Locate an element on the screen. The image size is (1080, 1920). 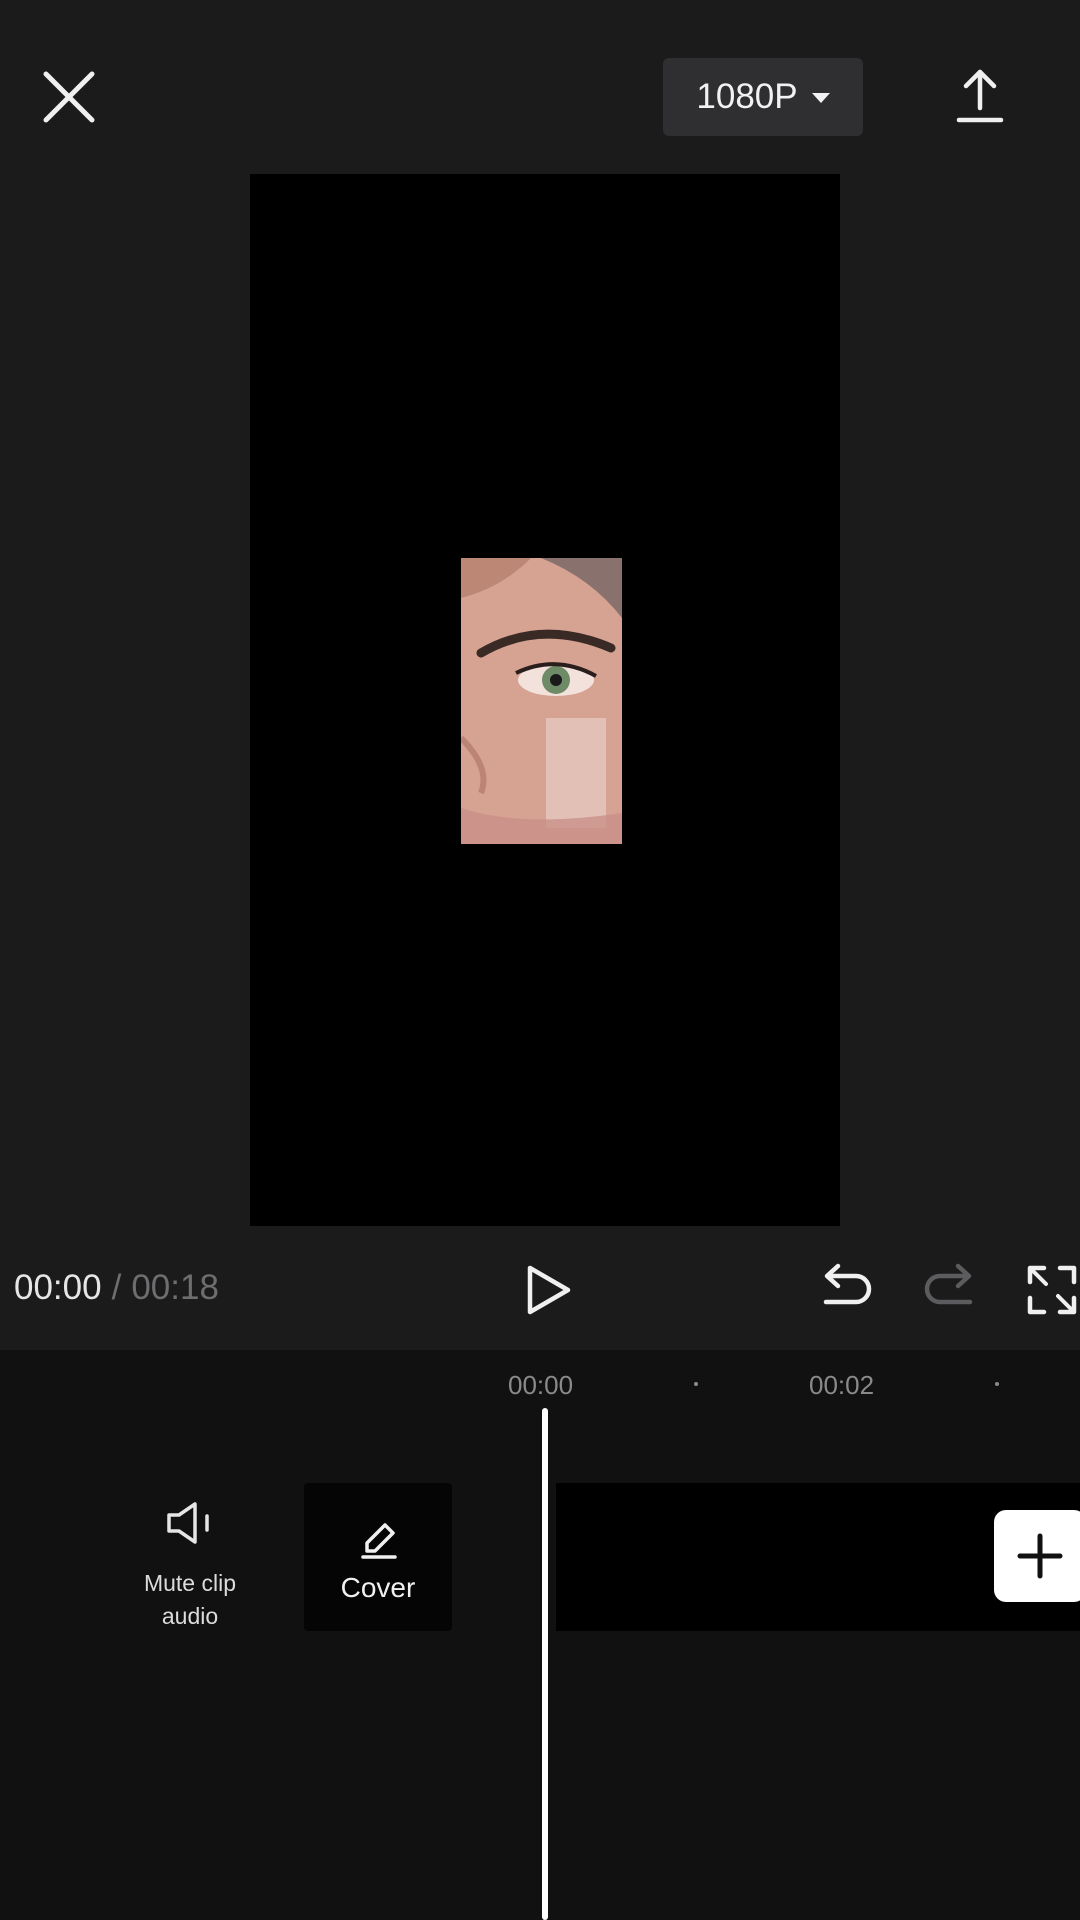
edit-pencil-icon is located at coordinates (379, 1541).